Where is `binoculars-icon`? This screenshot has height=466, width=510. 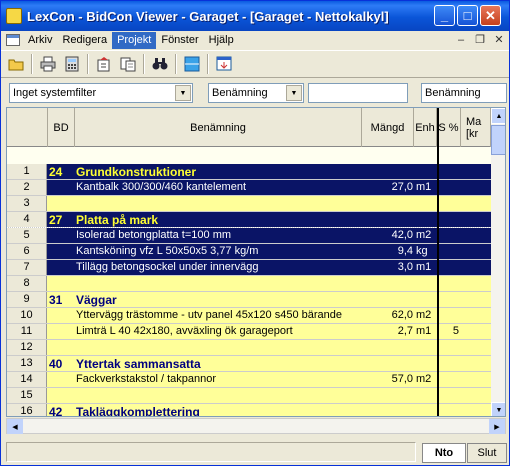
binoculars-icon is located at coordinates (160, 64).